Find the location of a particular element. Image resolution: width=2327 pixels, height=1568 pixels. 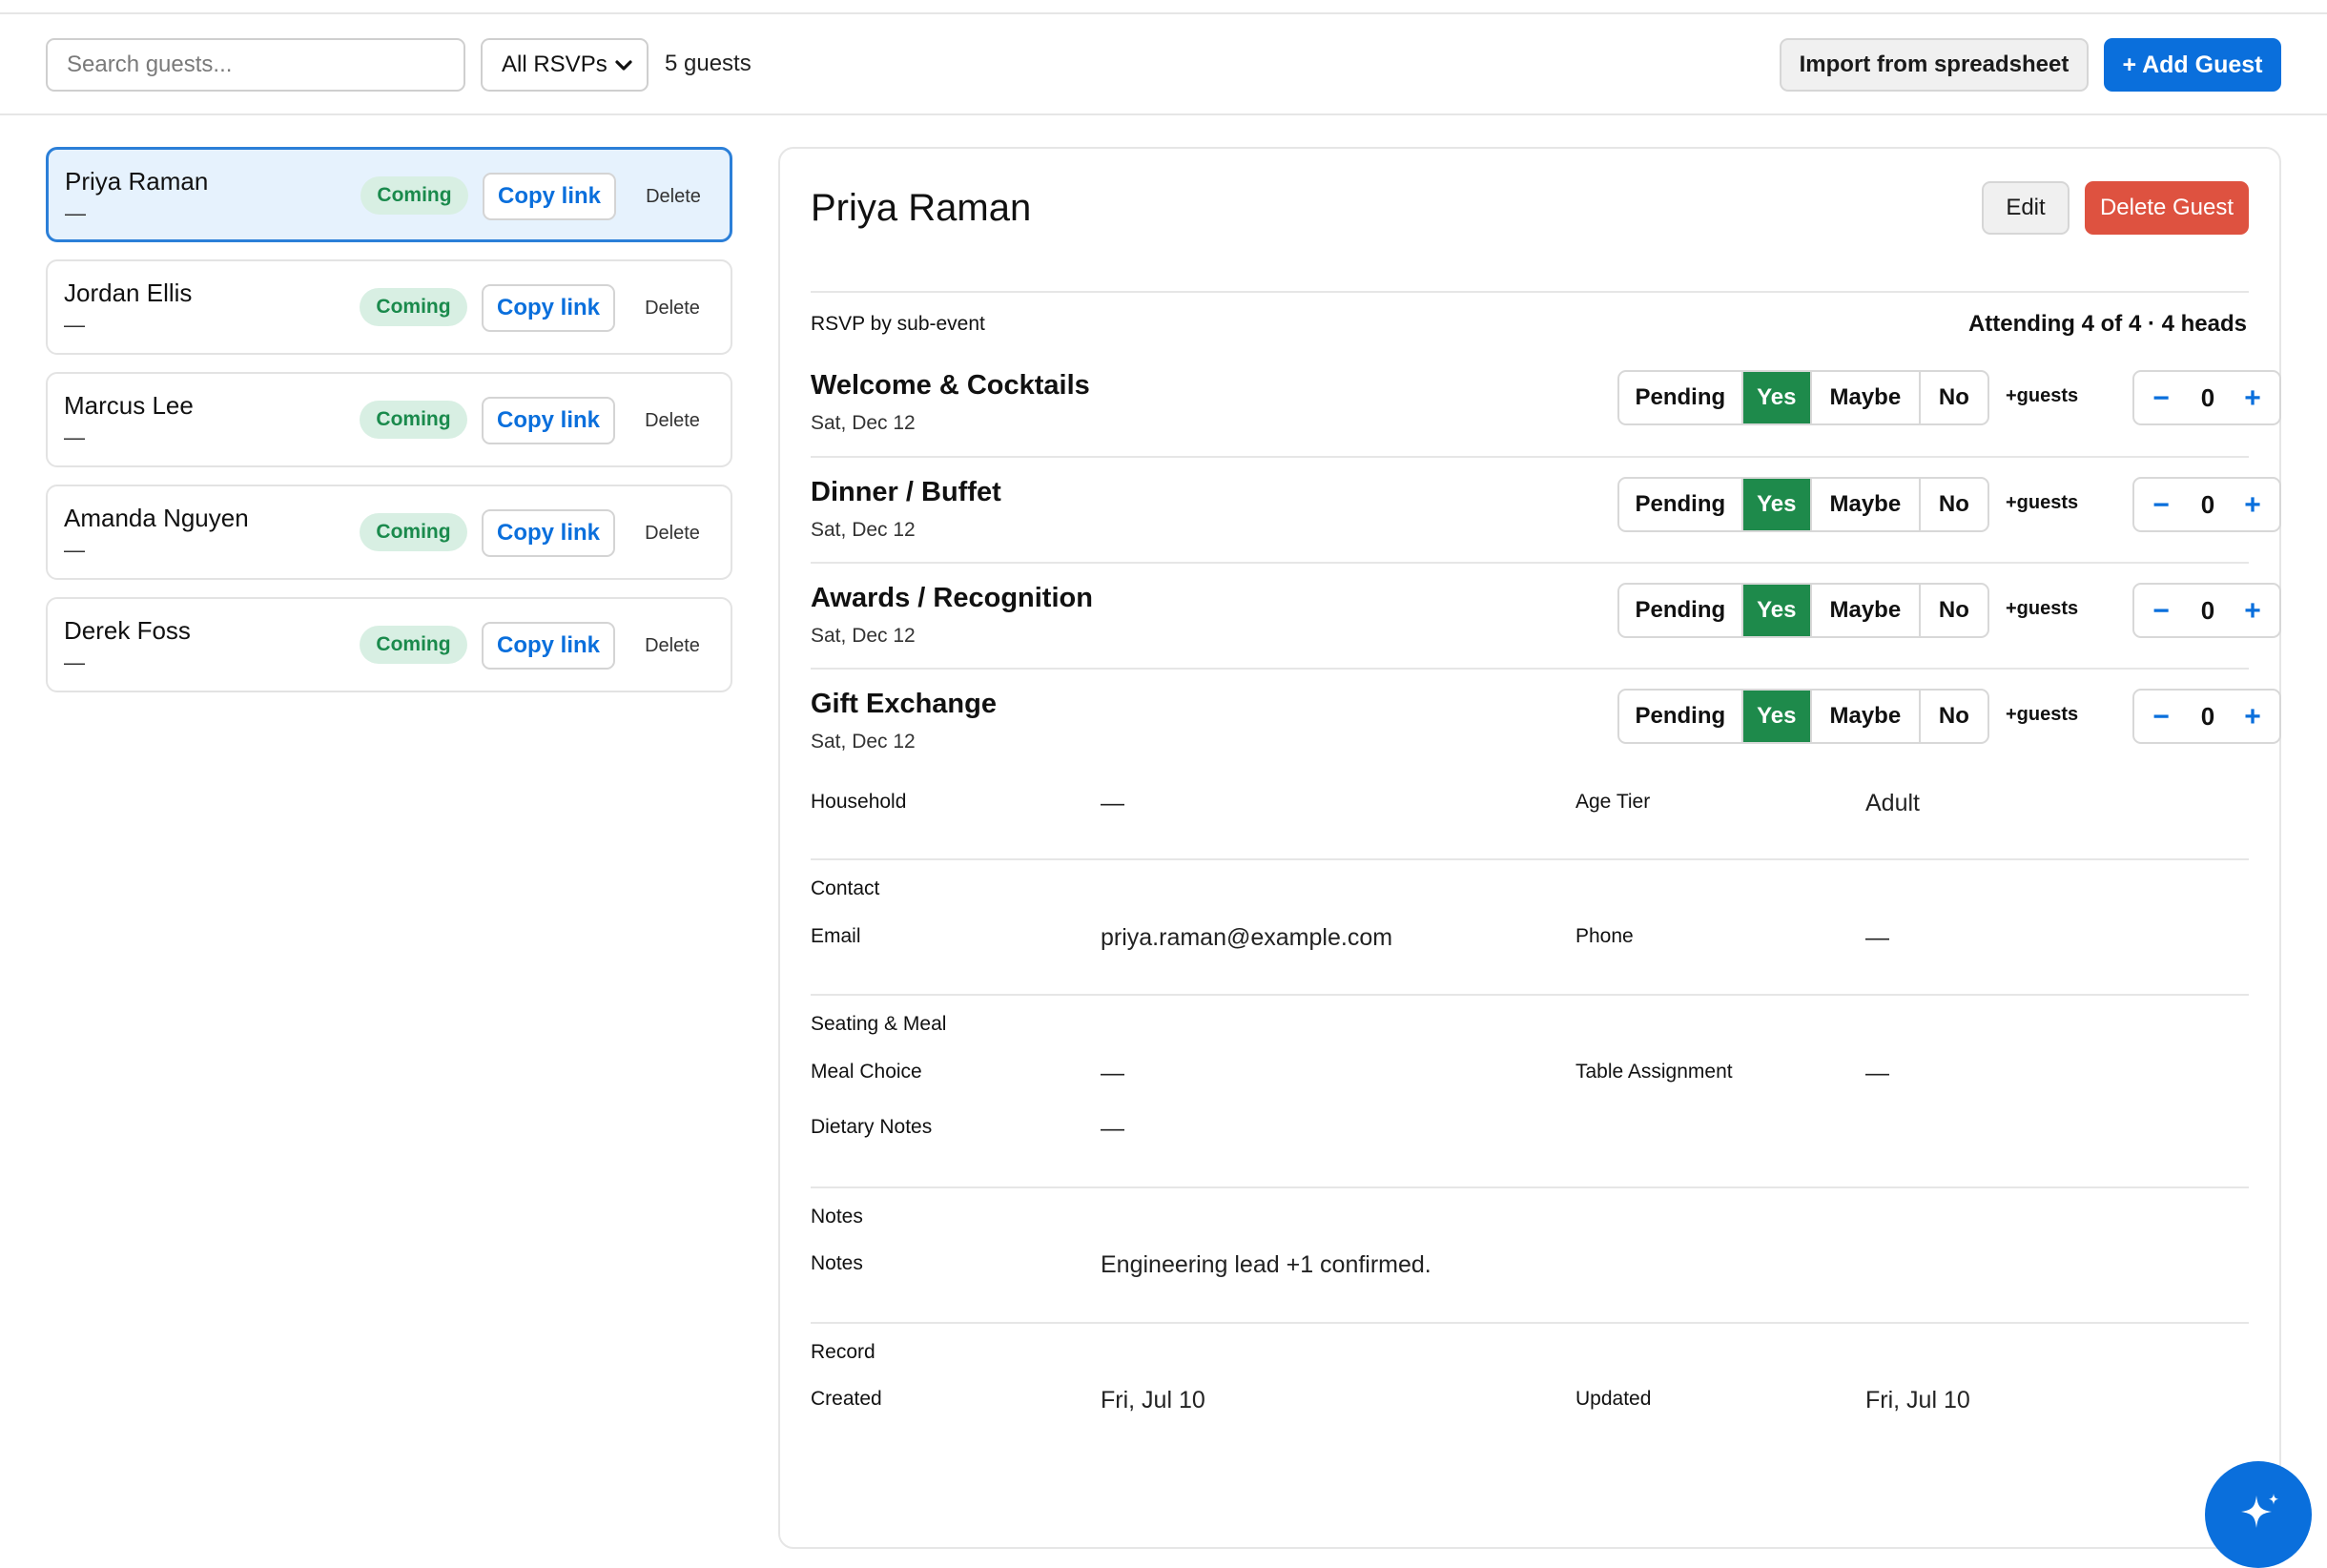

plus-guests-value: 0 is located at coordinates (2207, 397).